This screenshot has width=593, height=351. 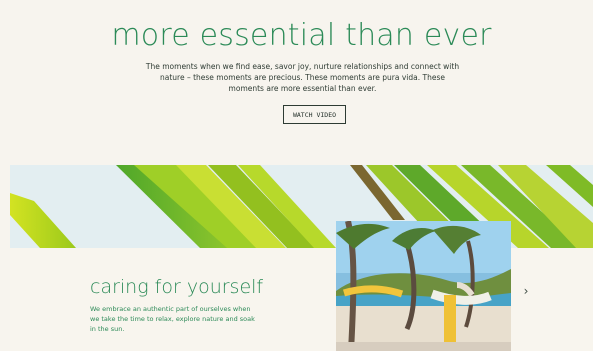 What do you see at coordinates (526, 291) in the screenshot?
I see `chevron-right-icon: ›` at bounding box center [526, 291].